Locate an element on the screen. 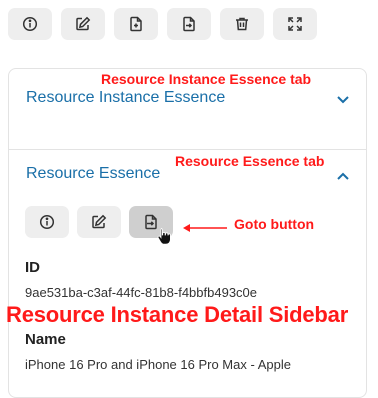 The height and width of the screenshot is (398, 378). resource-instance-essence-tab: Resource Instance Essence is located at coordinates (125, 98).